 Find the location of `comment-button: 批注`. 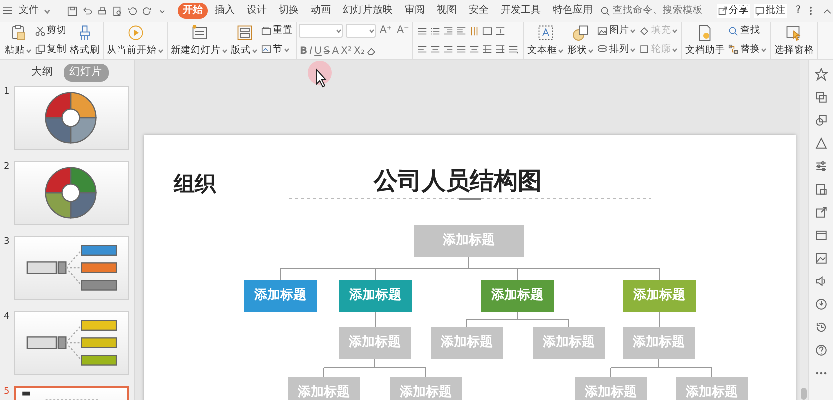

comment-button: 批注 is located at coordinates (770, 11).